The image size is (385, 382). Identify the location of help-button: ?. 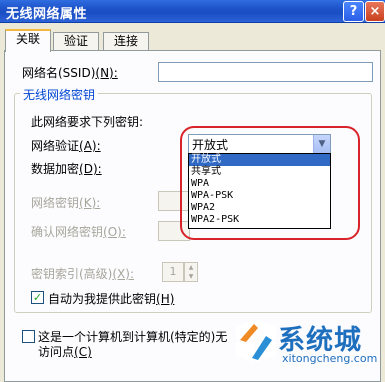
(353, 11).